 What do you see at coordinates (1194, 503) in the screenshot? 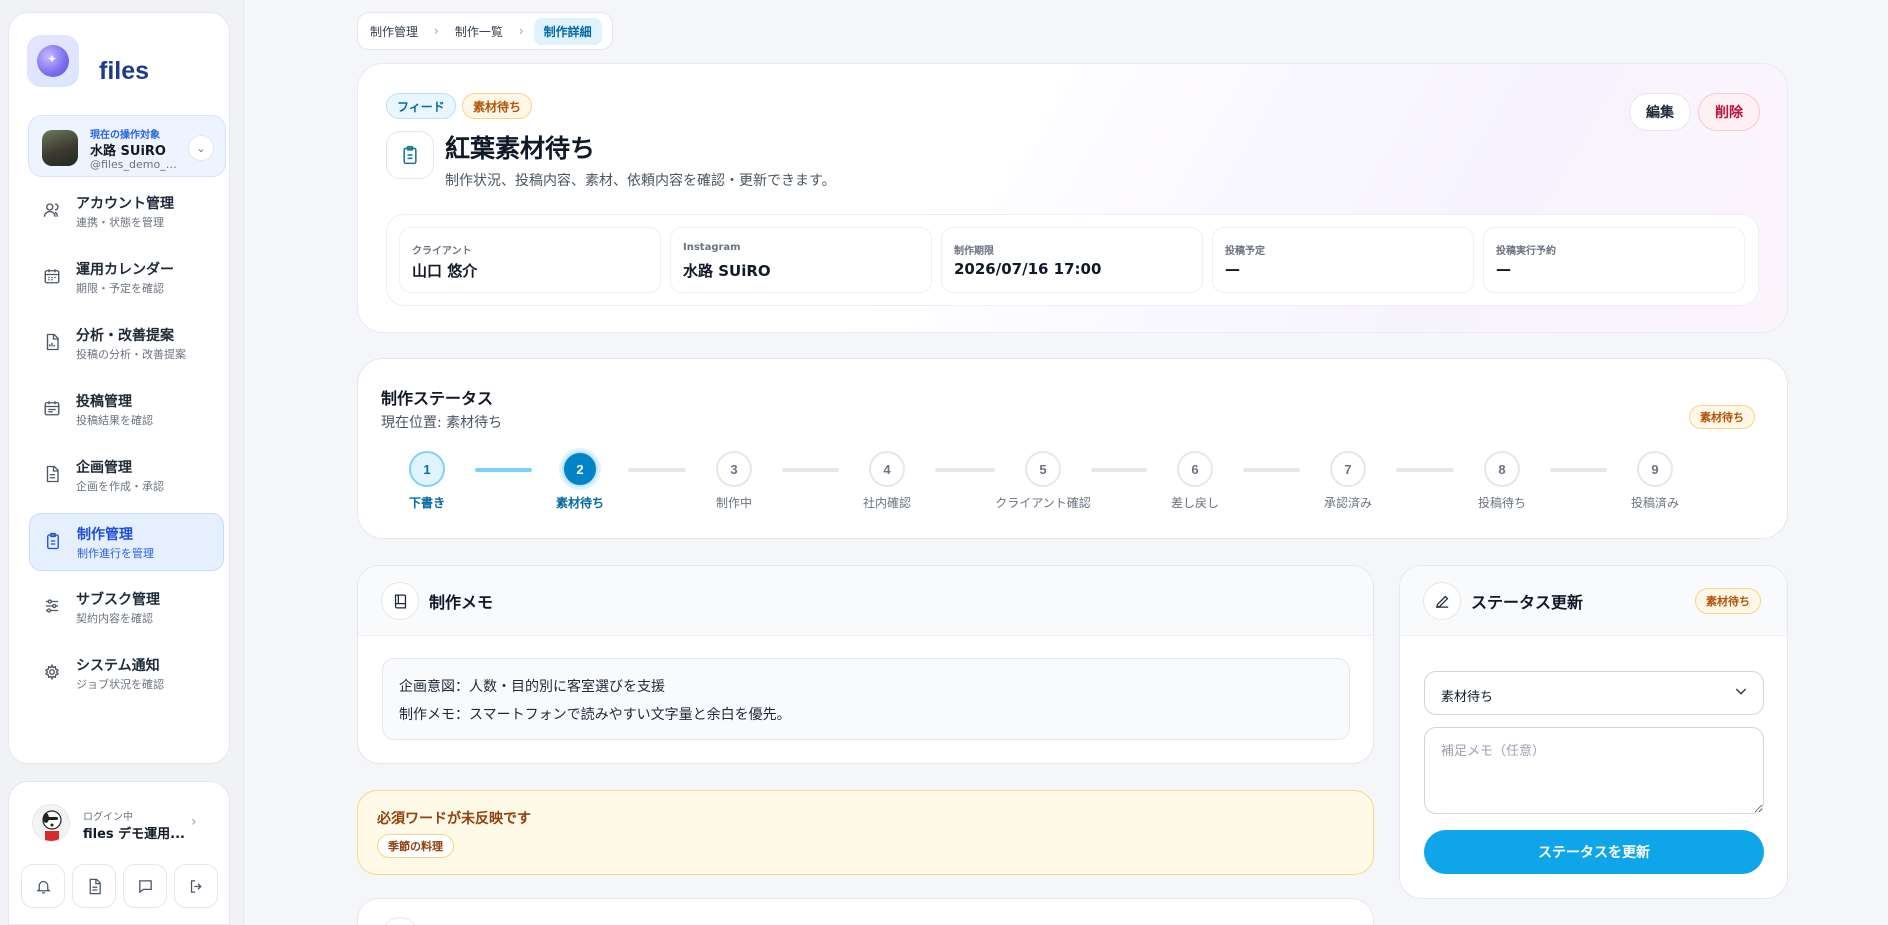
I see `step-6-label: 差し戻し` at bounding box center [1194, 503].